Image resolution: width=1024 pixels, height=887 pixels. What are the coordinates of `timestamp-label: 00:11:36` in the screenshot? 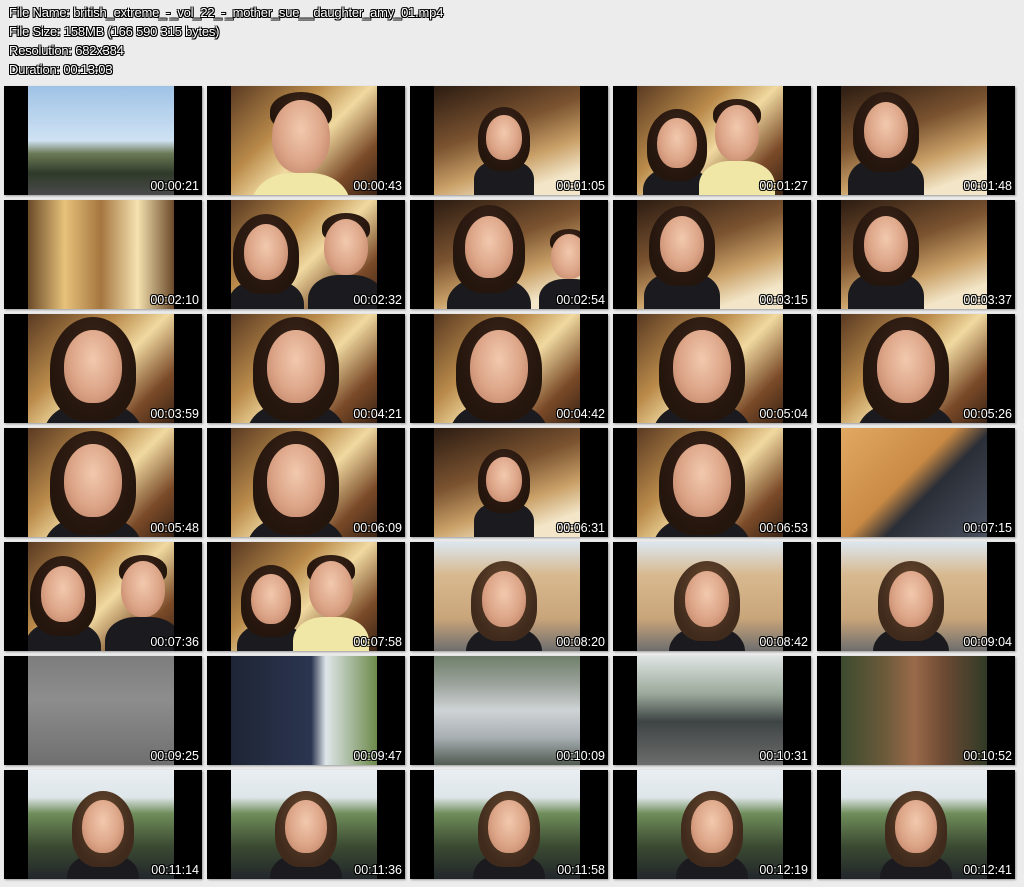 It's located at (378, 870).